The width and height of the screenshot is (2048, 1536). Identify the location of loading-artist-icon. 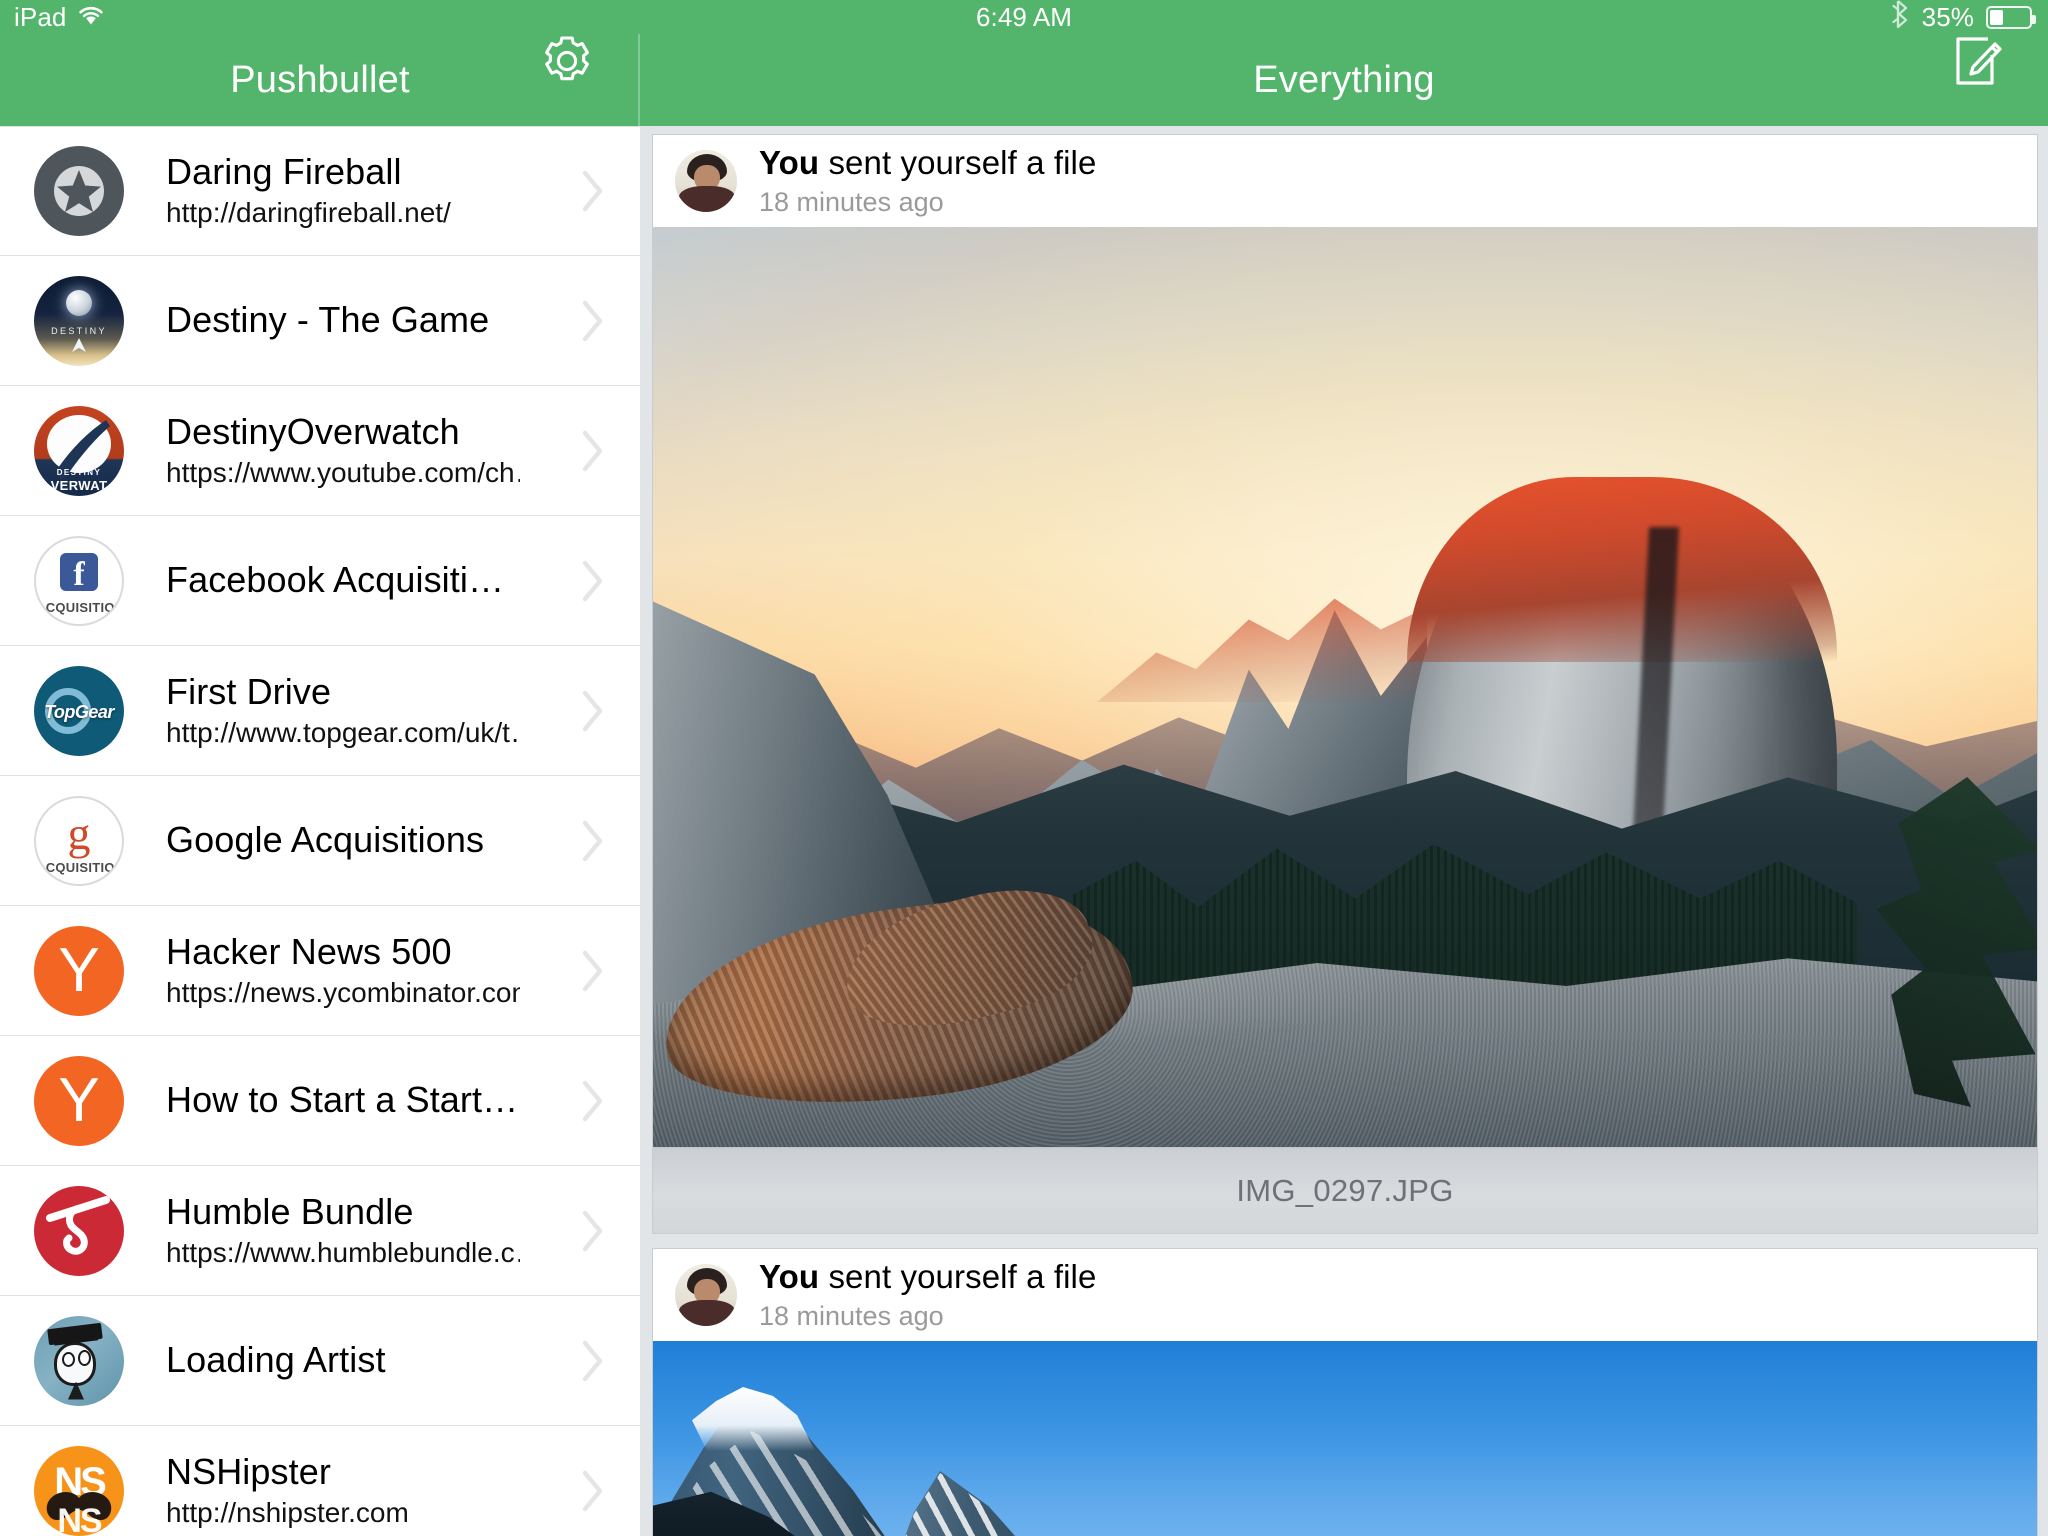
(79, 1360).